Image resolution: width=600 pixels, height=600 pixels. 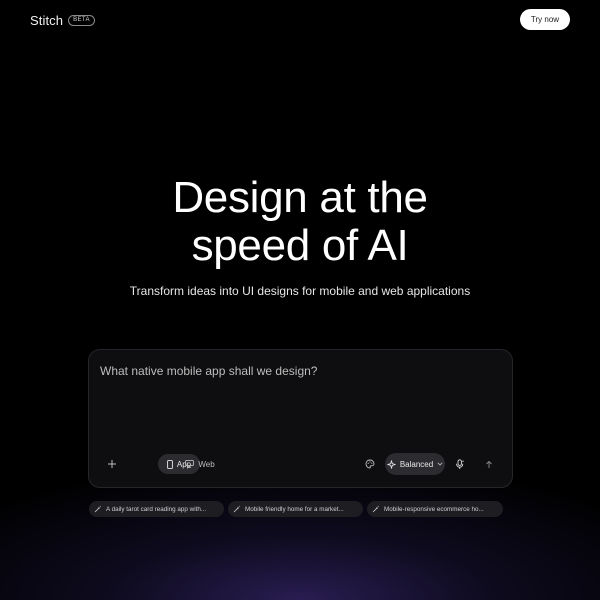 I want to click on try-now-button: Try now, so click(x=545, y=19).